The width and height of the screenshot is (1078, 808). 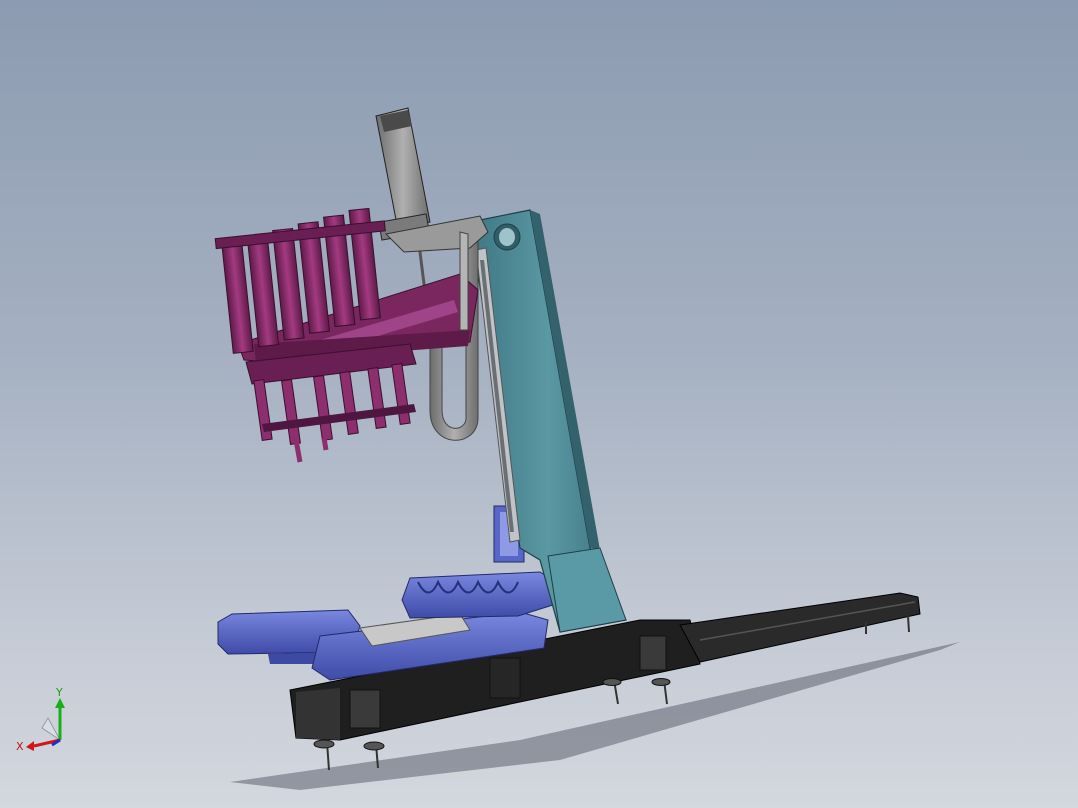 What do you see at coordinates (403, 204) in the screenshot?
I see `servo-motor` at bounding box center [403, 204].